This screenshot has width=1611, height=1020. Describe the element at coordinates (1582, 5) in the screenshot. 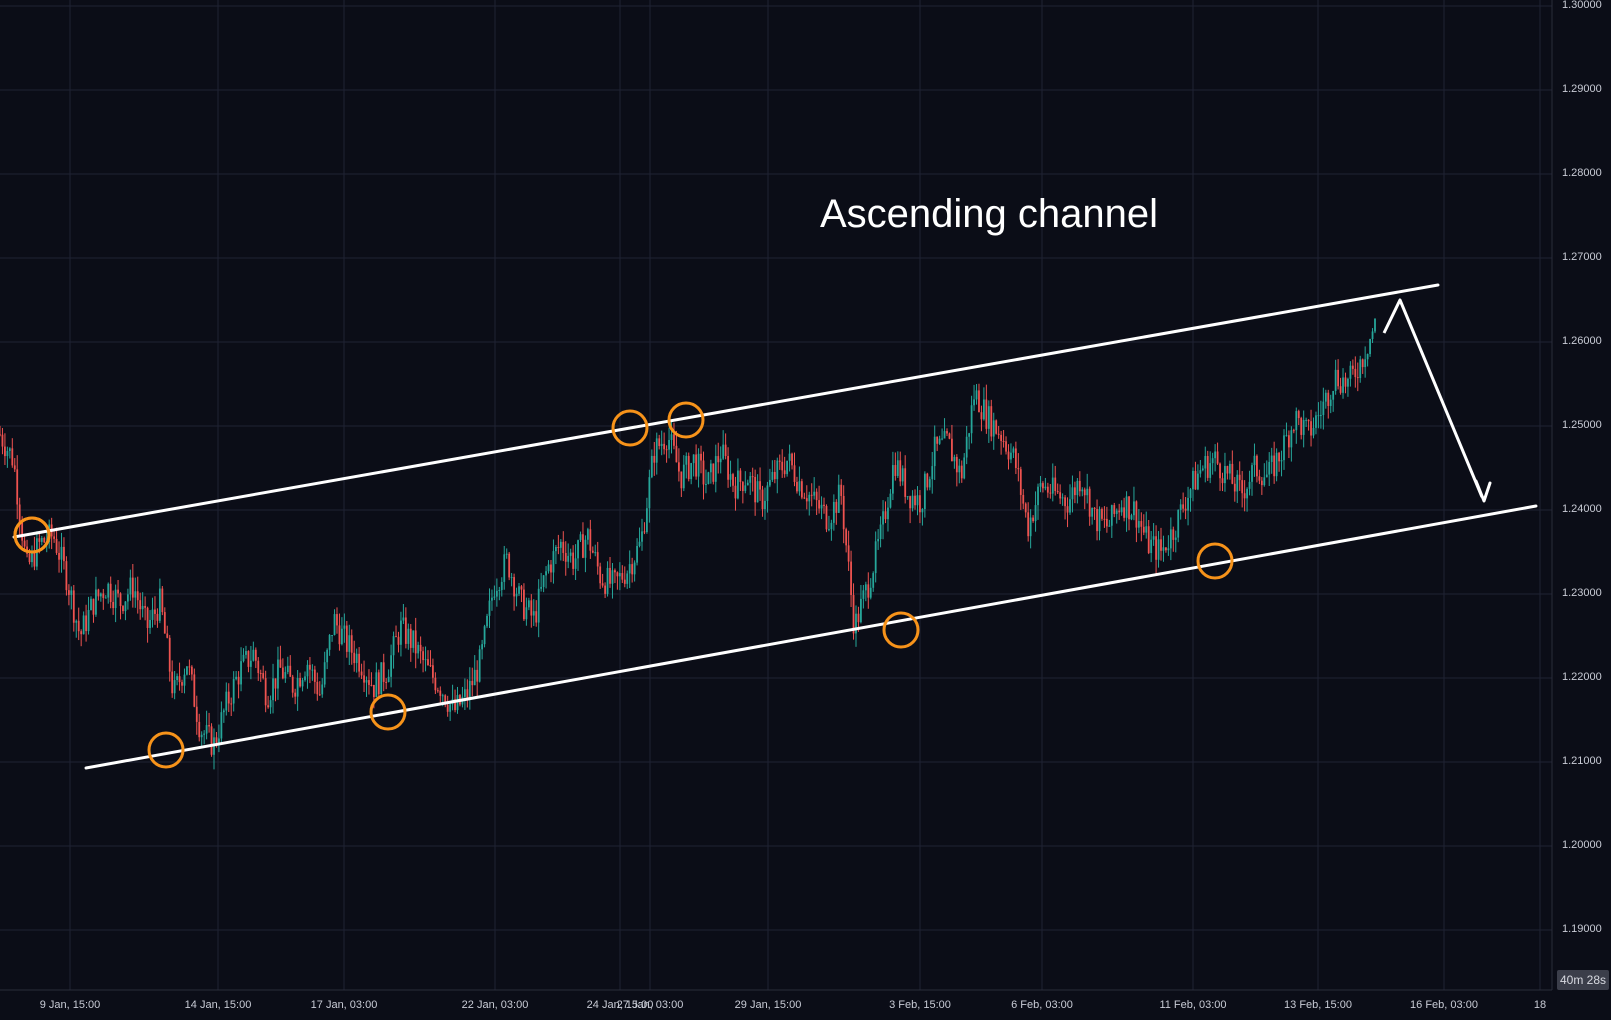

I see `price-tick-label: 1.30000` at that location.